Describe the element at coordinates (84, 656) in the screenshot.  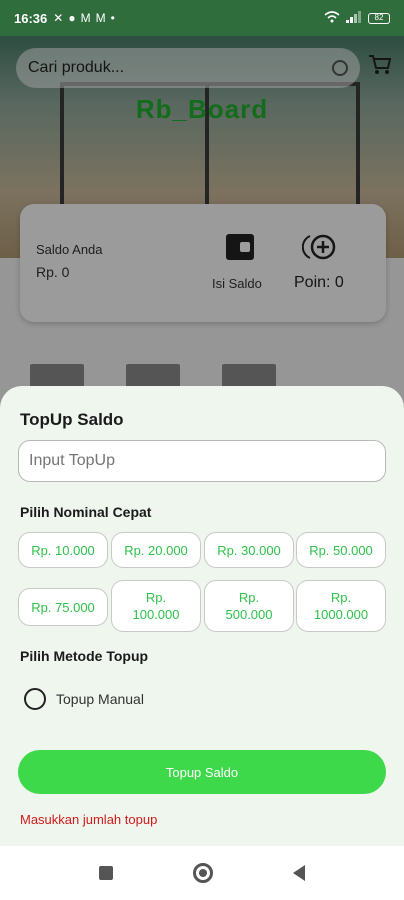
I see `method-label: Pilih Metode Topup` at that location.